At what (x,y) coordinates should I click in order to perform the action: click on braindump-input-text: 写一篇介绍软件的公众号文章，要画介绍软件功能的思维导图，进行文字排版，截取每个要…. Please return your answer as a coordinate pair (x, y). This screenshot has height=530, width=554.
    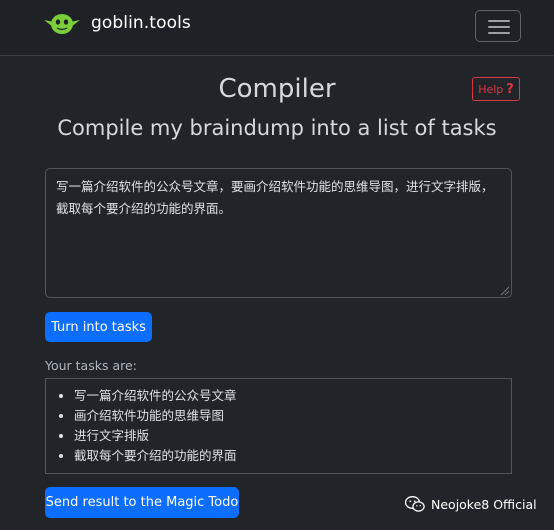
    Looking at the image, I should click on (275, 197).